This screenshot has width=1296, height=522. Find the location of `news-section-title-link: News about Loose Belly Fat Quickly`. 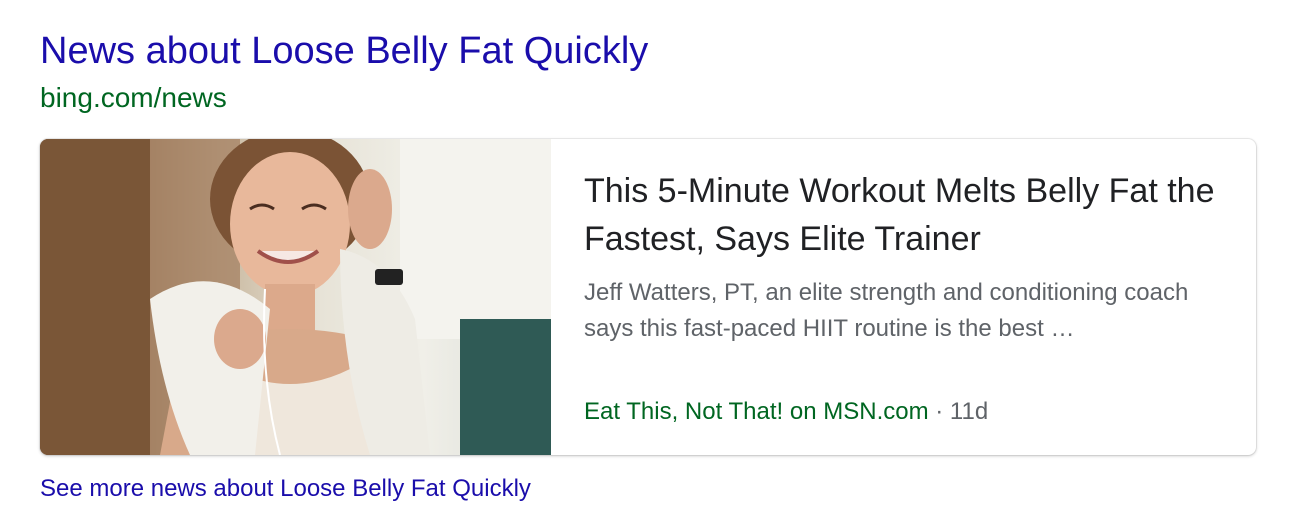

news-section-title-link: News about Loose Belly Fat Quickly is located at coordinates (648, 51).